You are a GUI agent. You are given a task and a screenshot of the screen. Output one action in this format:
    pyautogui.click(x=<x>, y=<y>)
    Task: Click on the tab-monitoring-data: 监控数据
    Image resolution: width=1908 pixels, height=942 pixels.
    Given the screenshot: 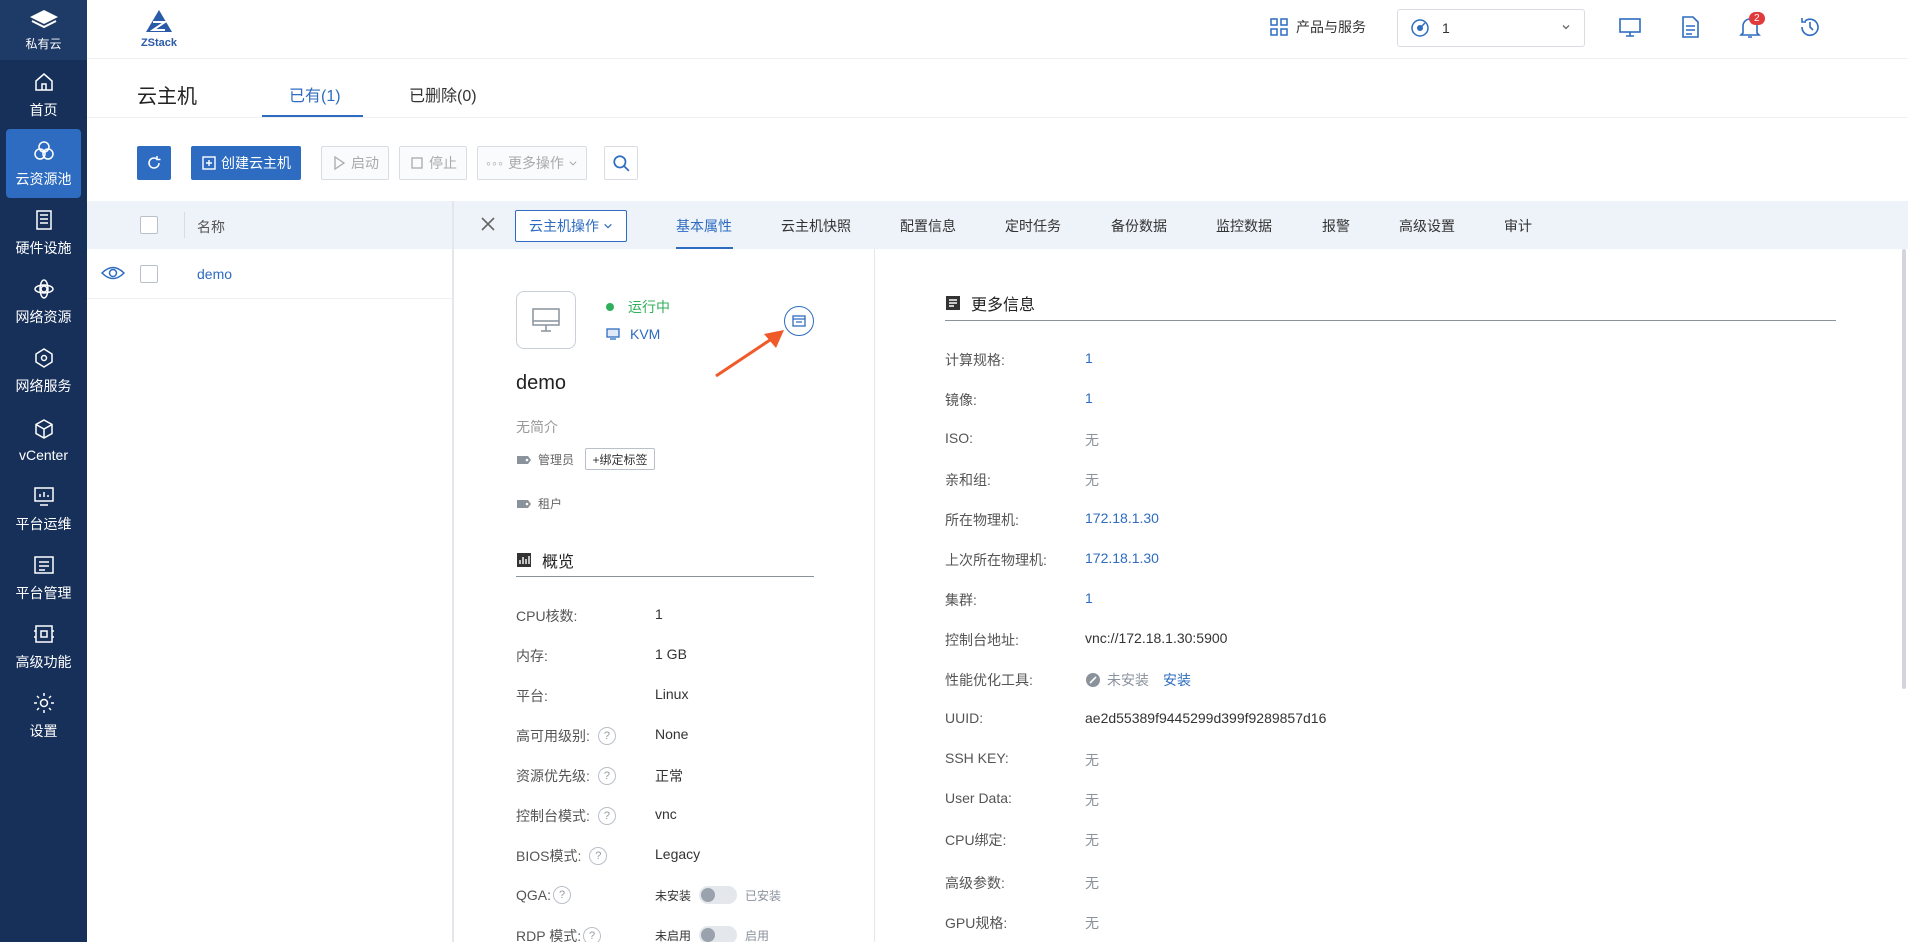 What is the action you would take?
    pyautogui.click(x=1244, y=226)
    